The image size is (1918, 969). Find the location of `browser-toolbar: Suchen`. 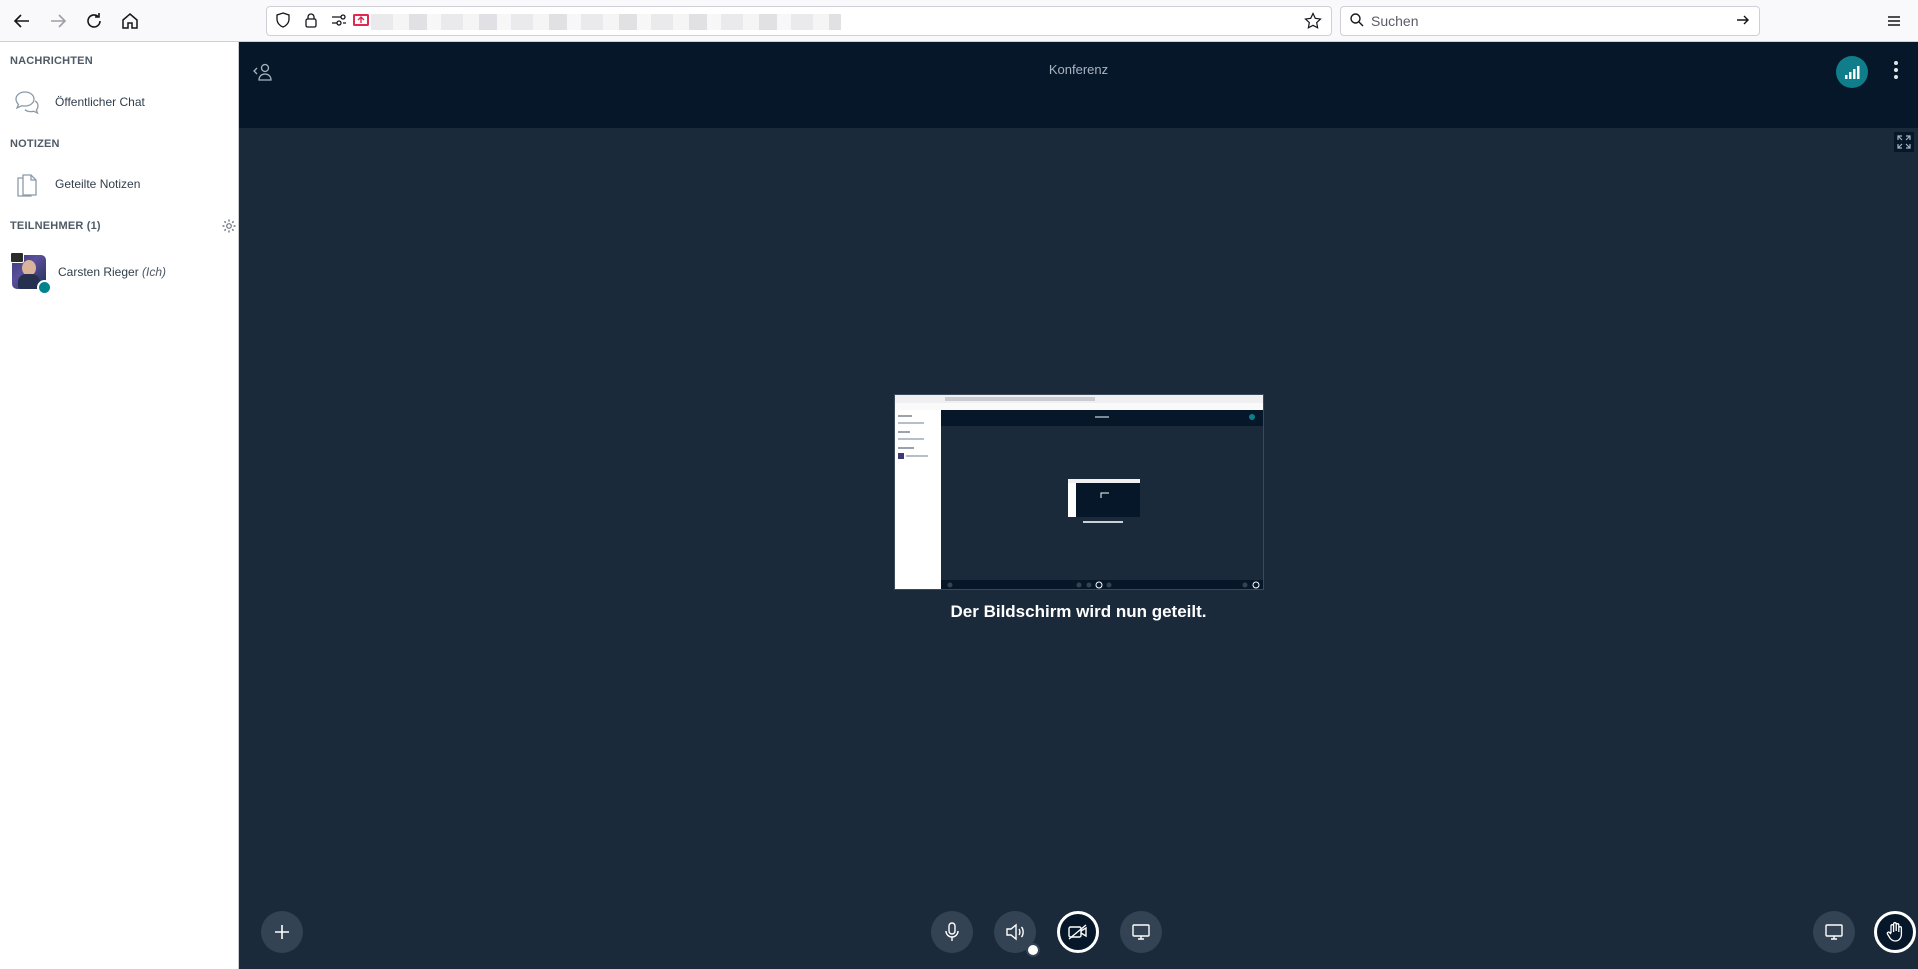

browser-toolbar: Suchen is located at coordinates (959, 21).